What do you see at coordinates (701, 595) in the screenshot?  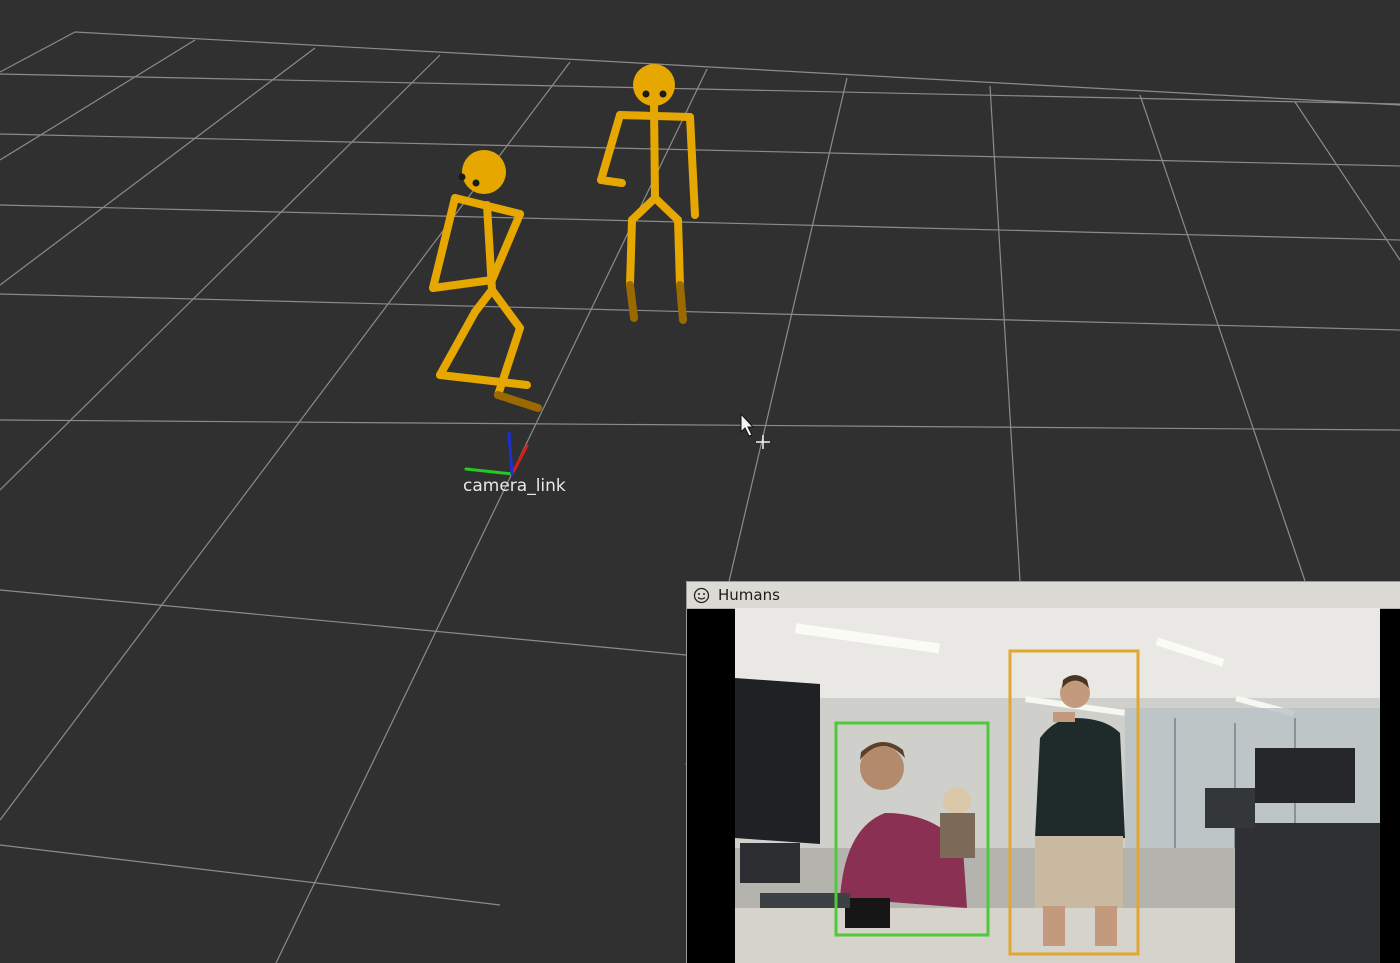 I see `smiley-icon` at bounding box center [701, 595].